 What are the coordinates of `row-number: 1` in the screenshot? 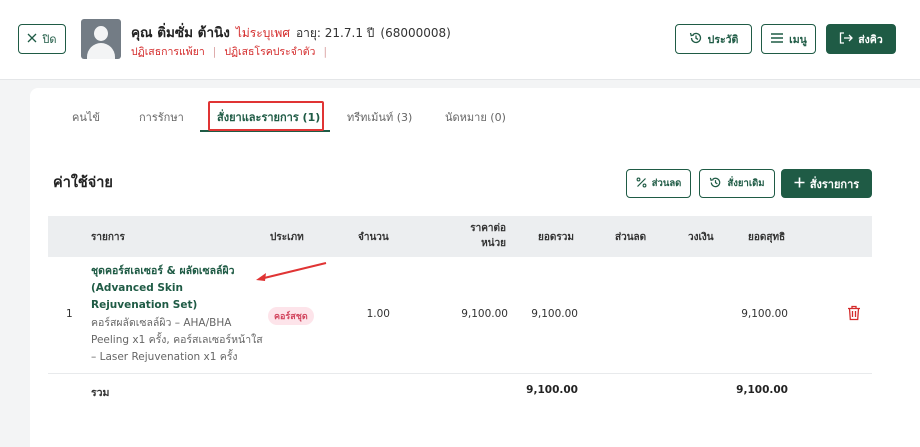 It's located at (69, 314).